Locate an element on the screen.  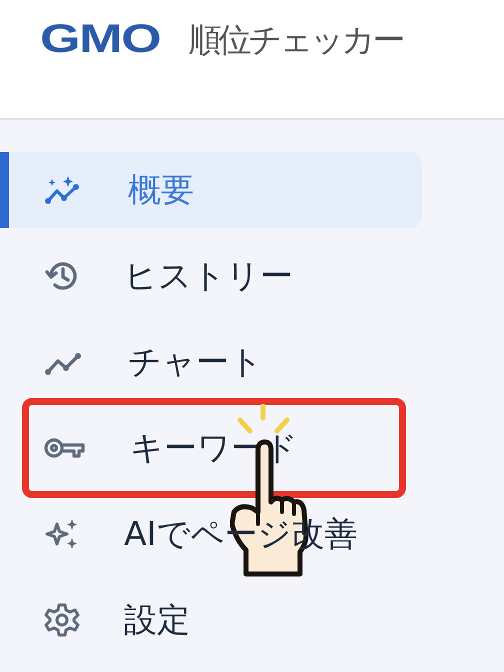
logo-mark: GMO is located at coordinates (100, 39).